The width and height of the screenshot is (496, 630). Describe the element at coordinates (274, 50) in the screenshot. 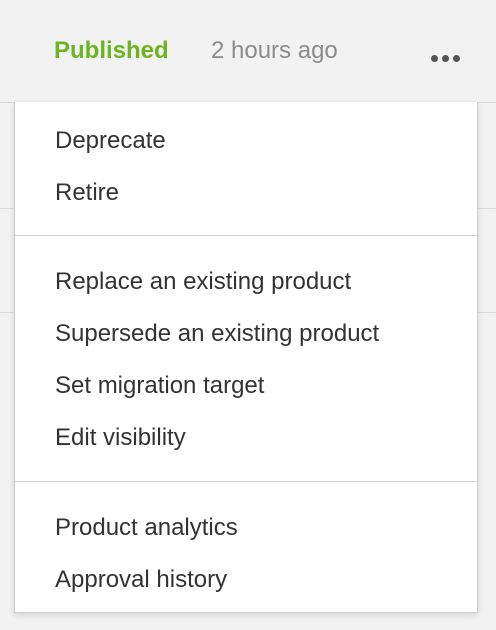

I see `timestamp: 2 hours ago` at that location.